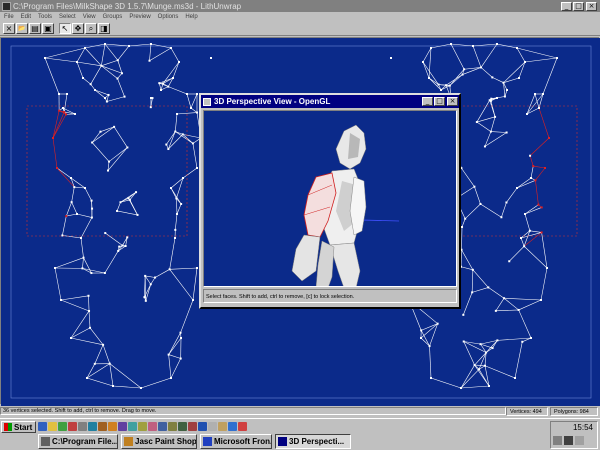  What do you see at coordinates (26, 17) in the screenshot?
I see `menu-edit: Edit` at bounding box center [26, 17].